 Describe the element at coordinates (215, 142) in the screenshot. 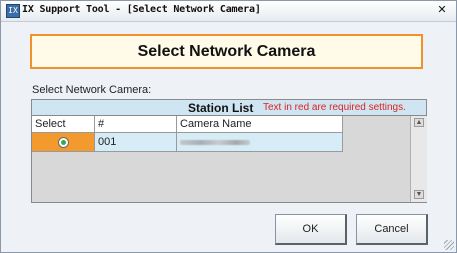

I see `obscured-camera-name` at that location.